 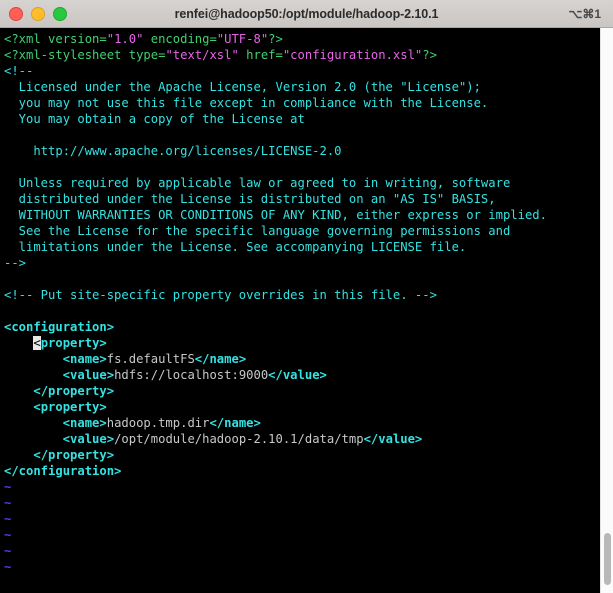 What do you see at coordinates (63, 471) in the screenshot?
I see `code-span: </configuration>` at bounding box center [63, 471].